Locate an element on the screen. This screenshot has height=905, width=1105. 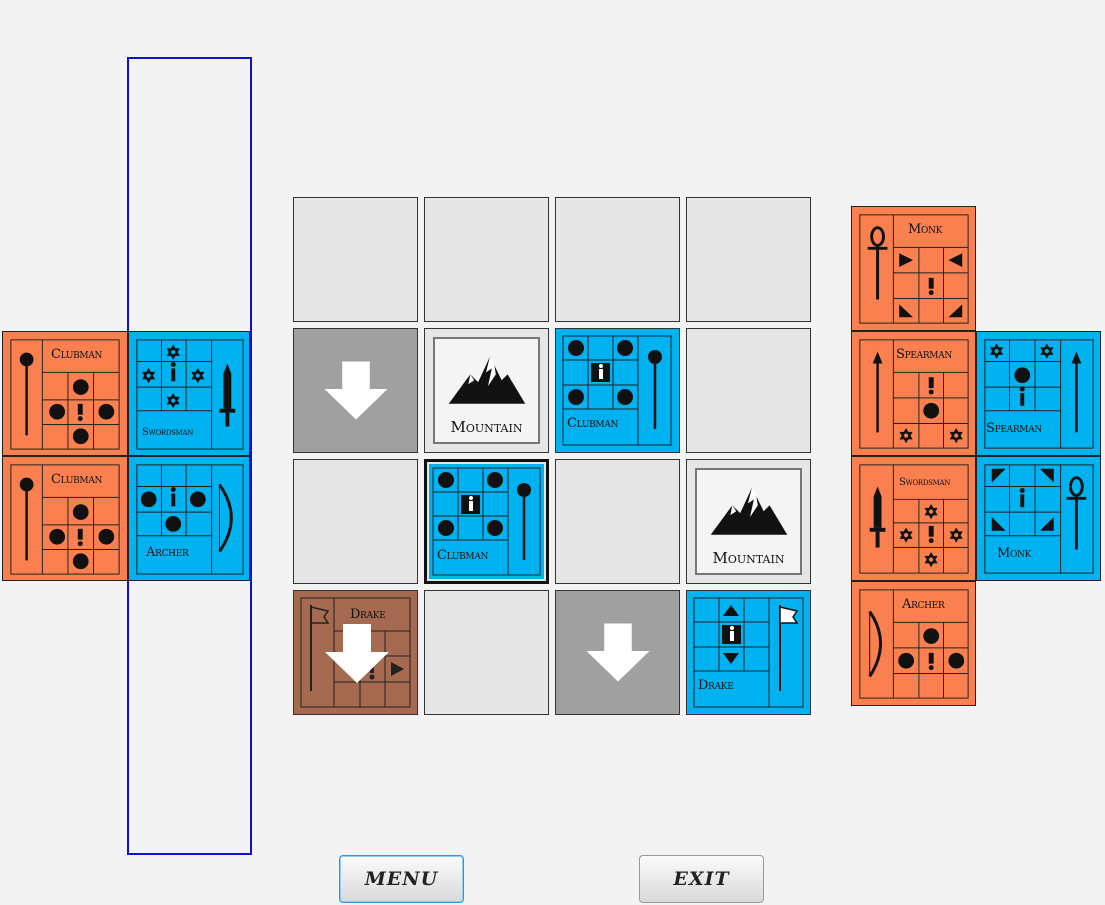
spear-icon: ✡ ✡ is located at coordinates (1039, 394).